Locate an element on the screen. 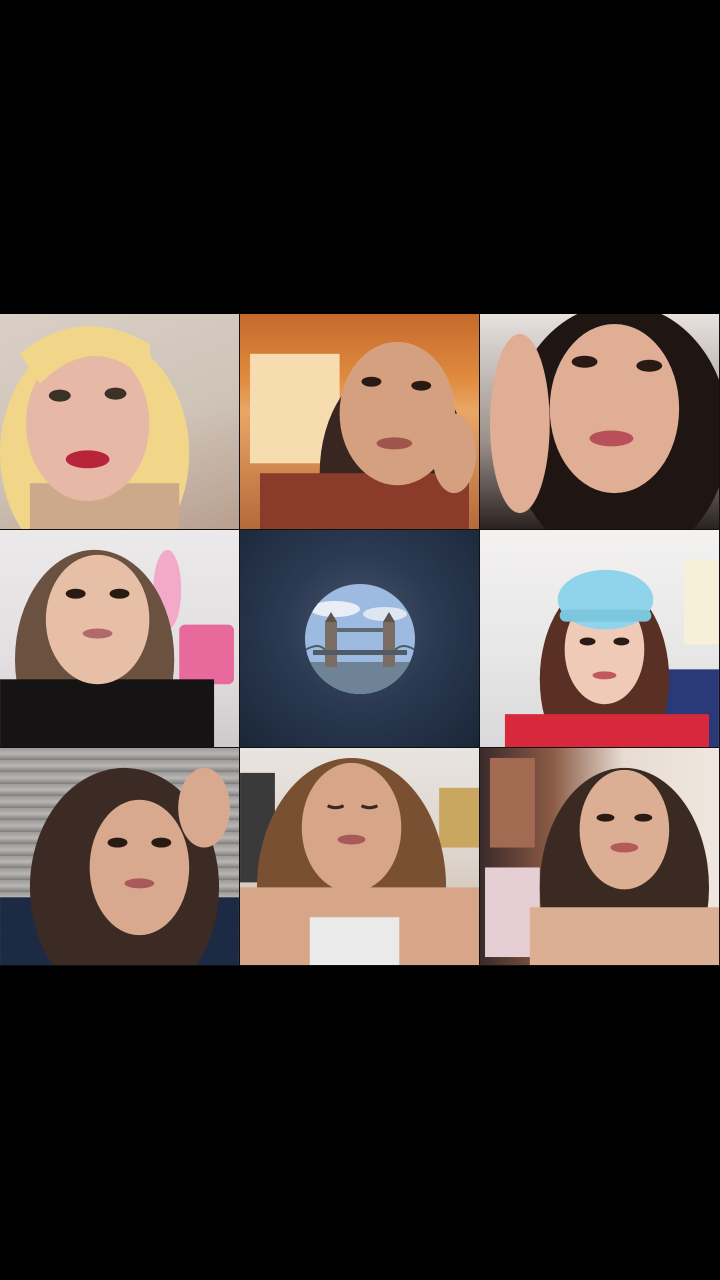 The image size is (720, 1280). tower-bridge-avatar-icon is located at coordinates (359, 638).